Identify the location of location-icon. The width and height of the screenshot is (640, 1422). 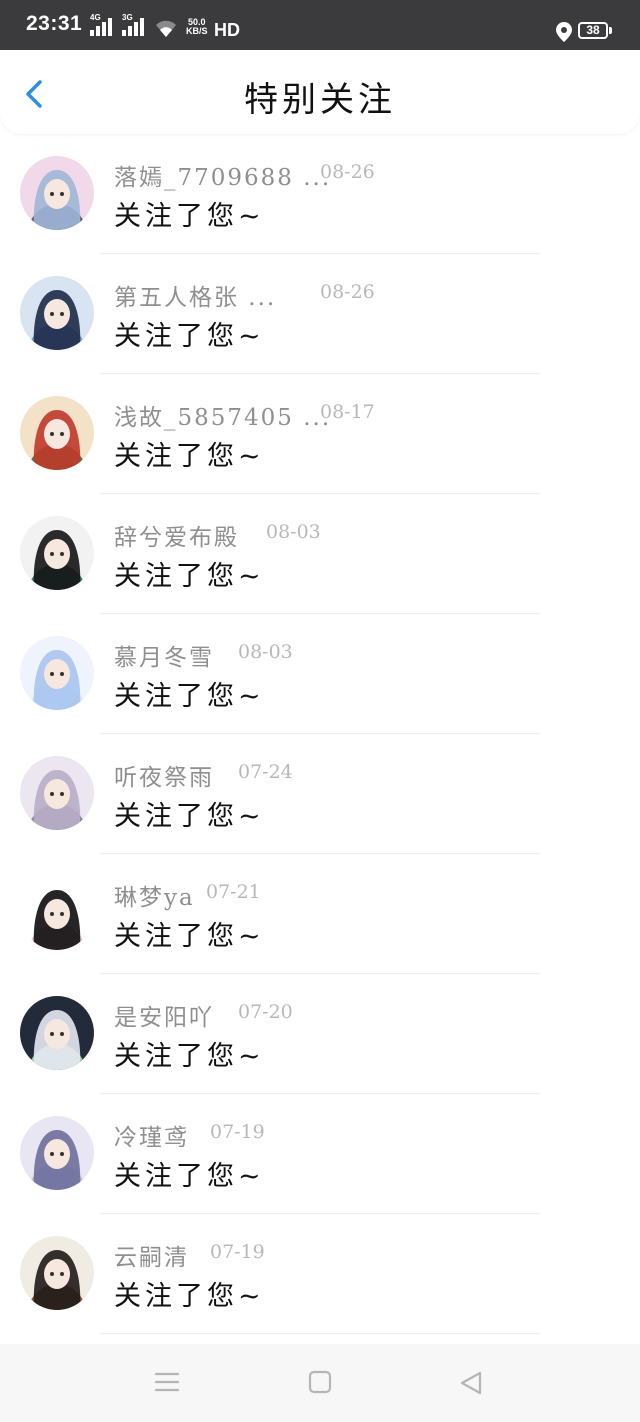
(564, 32).